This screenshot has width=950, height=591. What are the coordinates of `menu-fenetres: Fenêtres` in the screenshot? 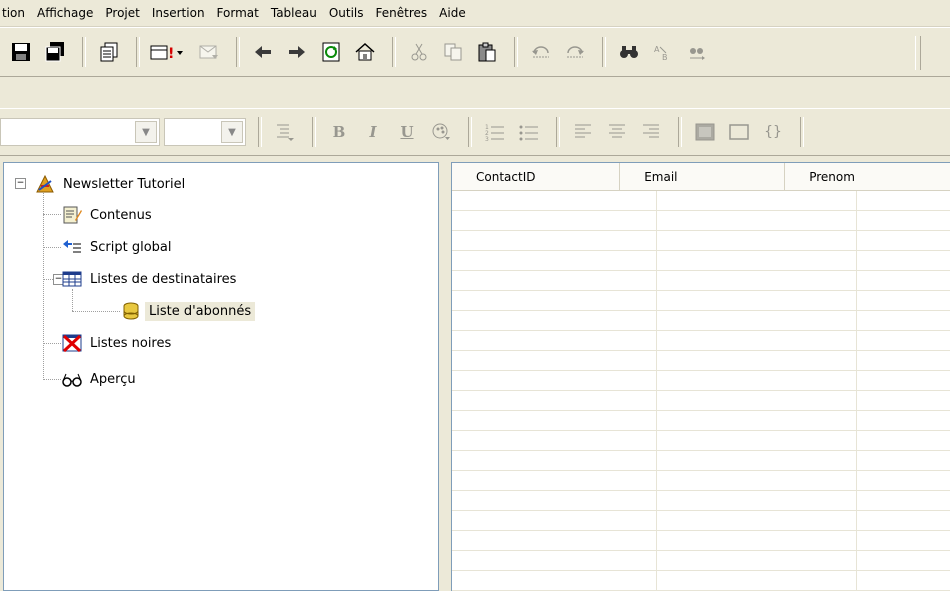 It's located at (402, 13).